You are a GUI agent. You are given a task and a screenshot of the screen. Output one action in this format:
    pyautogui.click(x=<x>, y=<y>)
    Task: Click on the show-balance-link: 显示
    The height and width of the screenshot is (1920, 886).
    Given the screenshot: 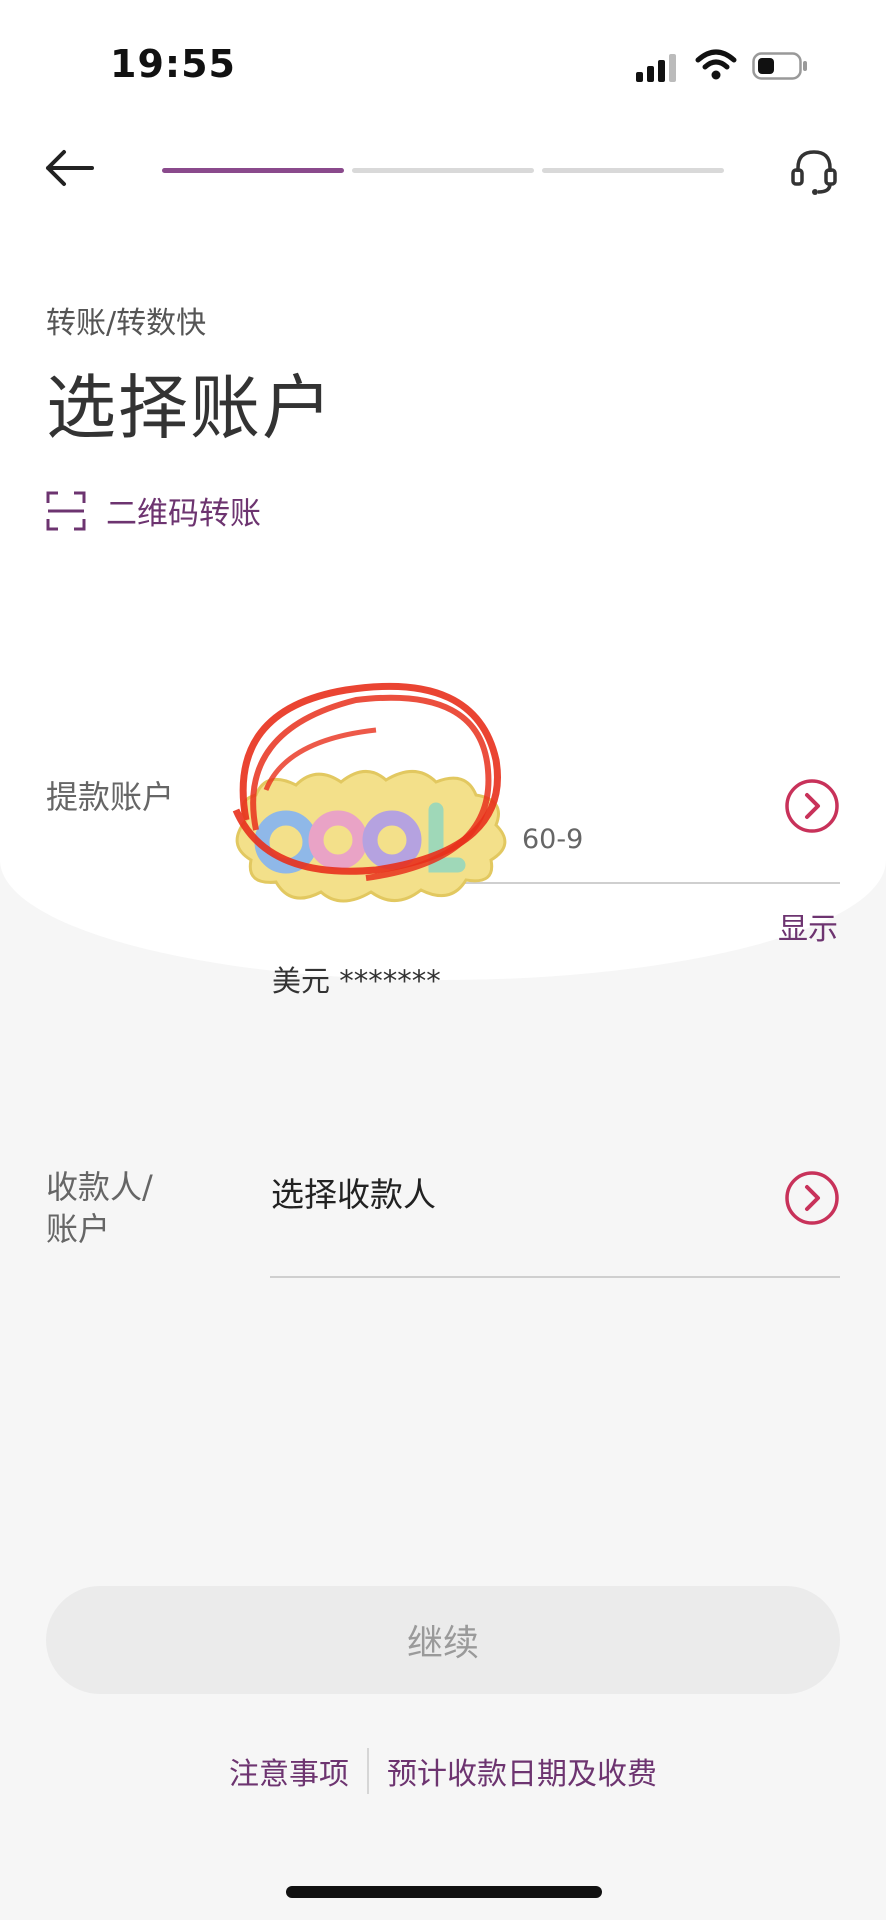 What is the action you would take?
    pyautogui.click(x=808, y=926)
    